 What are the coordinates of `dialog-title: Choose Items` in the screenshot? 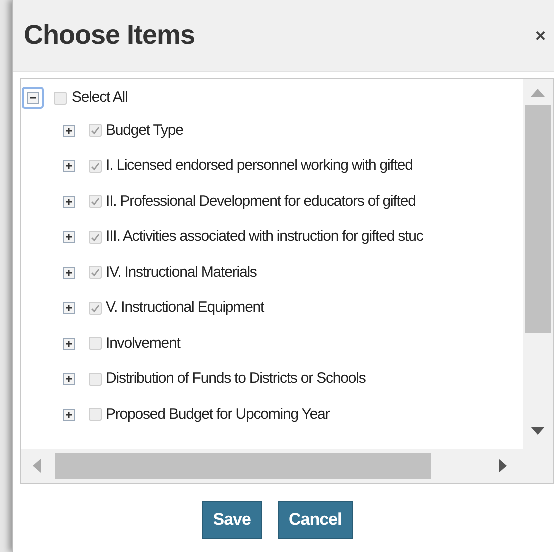 It's located at (110, 35).